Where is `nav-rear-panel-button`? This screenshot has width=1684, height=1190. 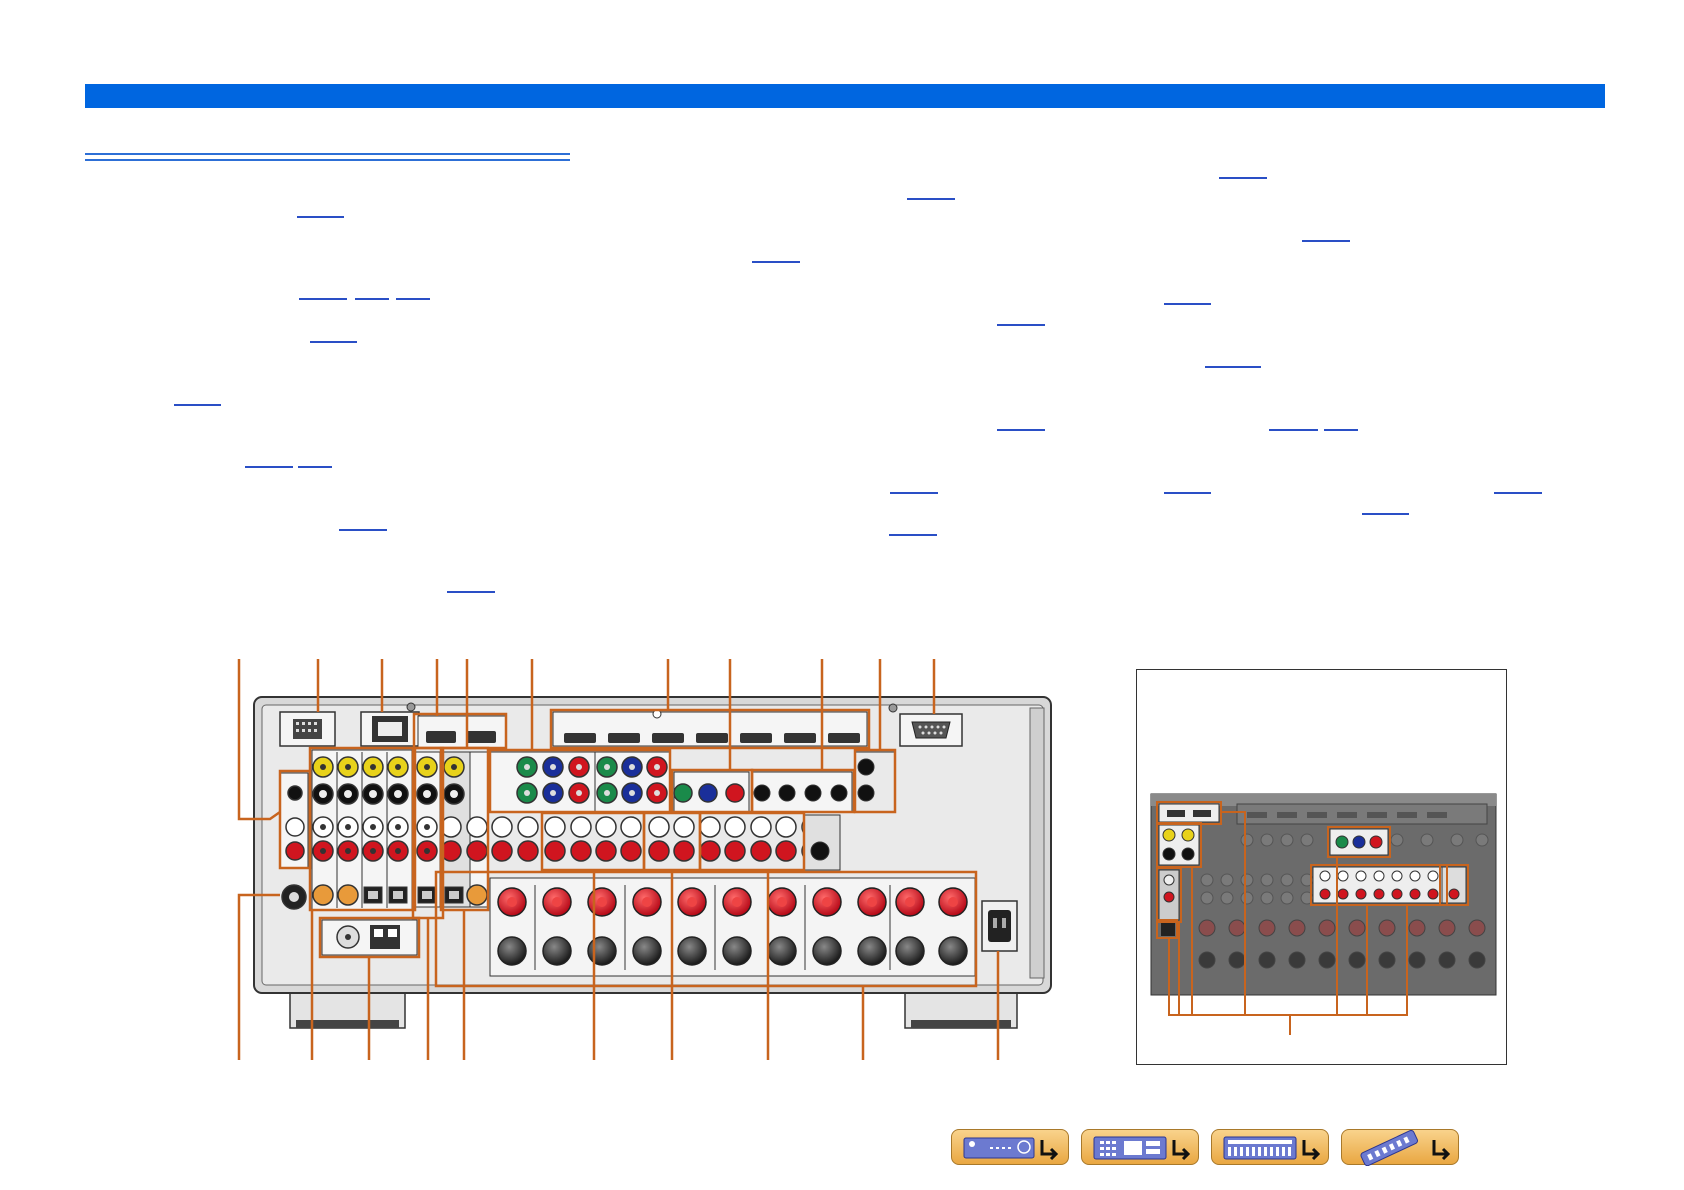 nav-rear-panel-button is located at coordinates (1270, 1147).